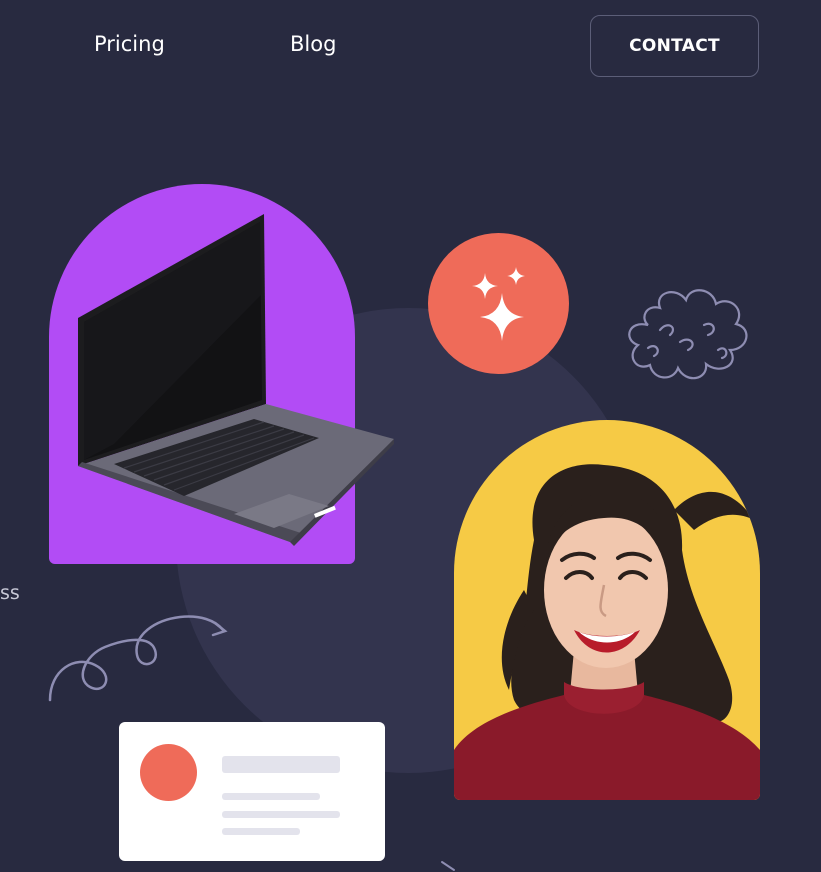 Image resolution: width=821 pixels, height=872 pixels. I want to click on sparkle-badge, so click(498, 303).